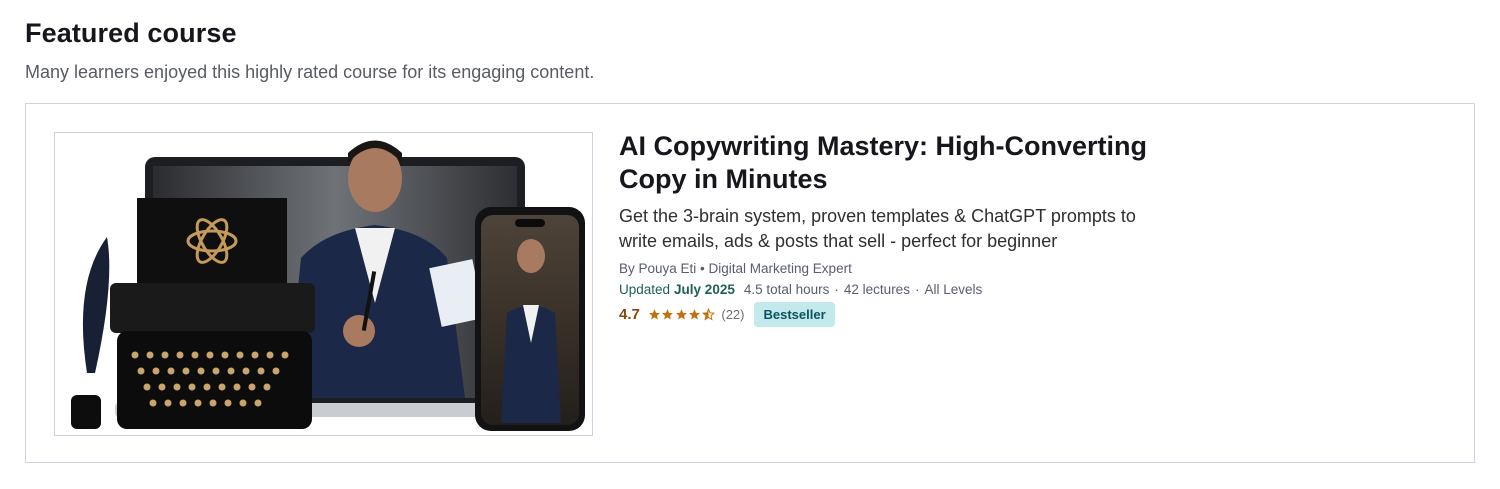 The height and width of the screenshot is (489, 1500). Describe the element at coordinates (953, 289) in the screenshot. I see `course-level: All Levels` at that location.